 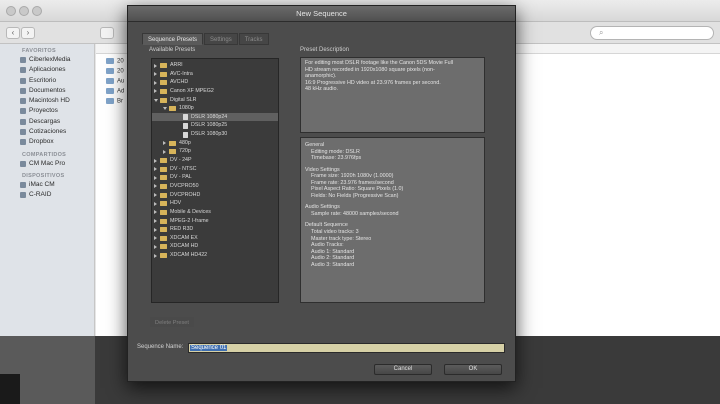 I want to click on preset-folder: RED R3D, so click(x=215, y=229).